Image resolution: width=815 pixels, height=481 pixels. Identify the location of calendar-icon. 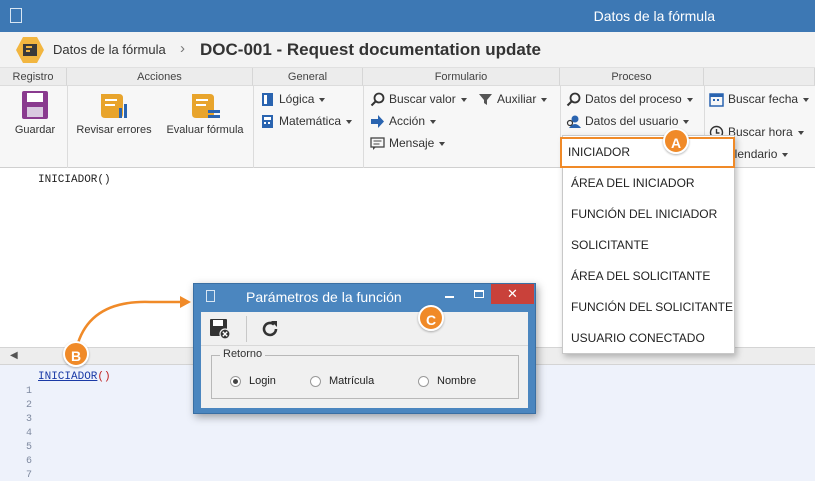
(716, 100).